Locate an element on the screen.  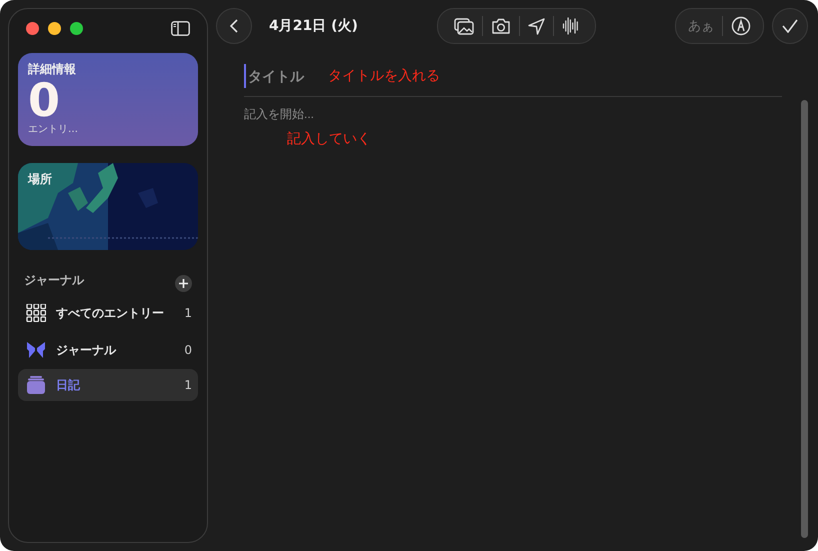
plus-icon is located at coordinates (183, 283).